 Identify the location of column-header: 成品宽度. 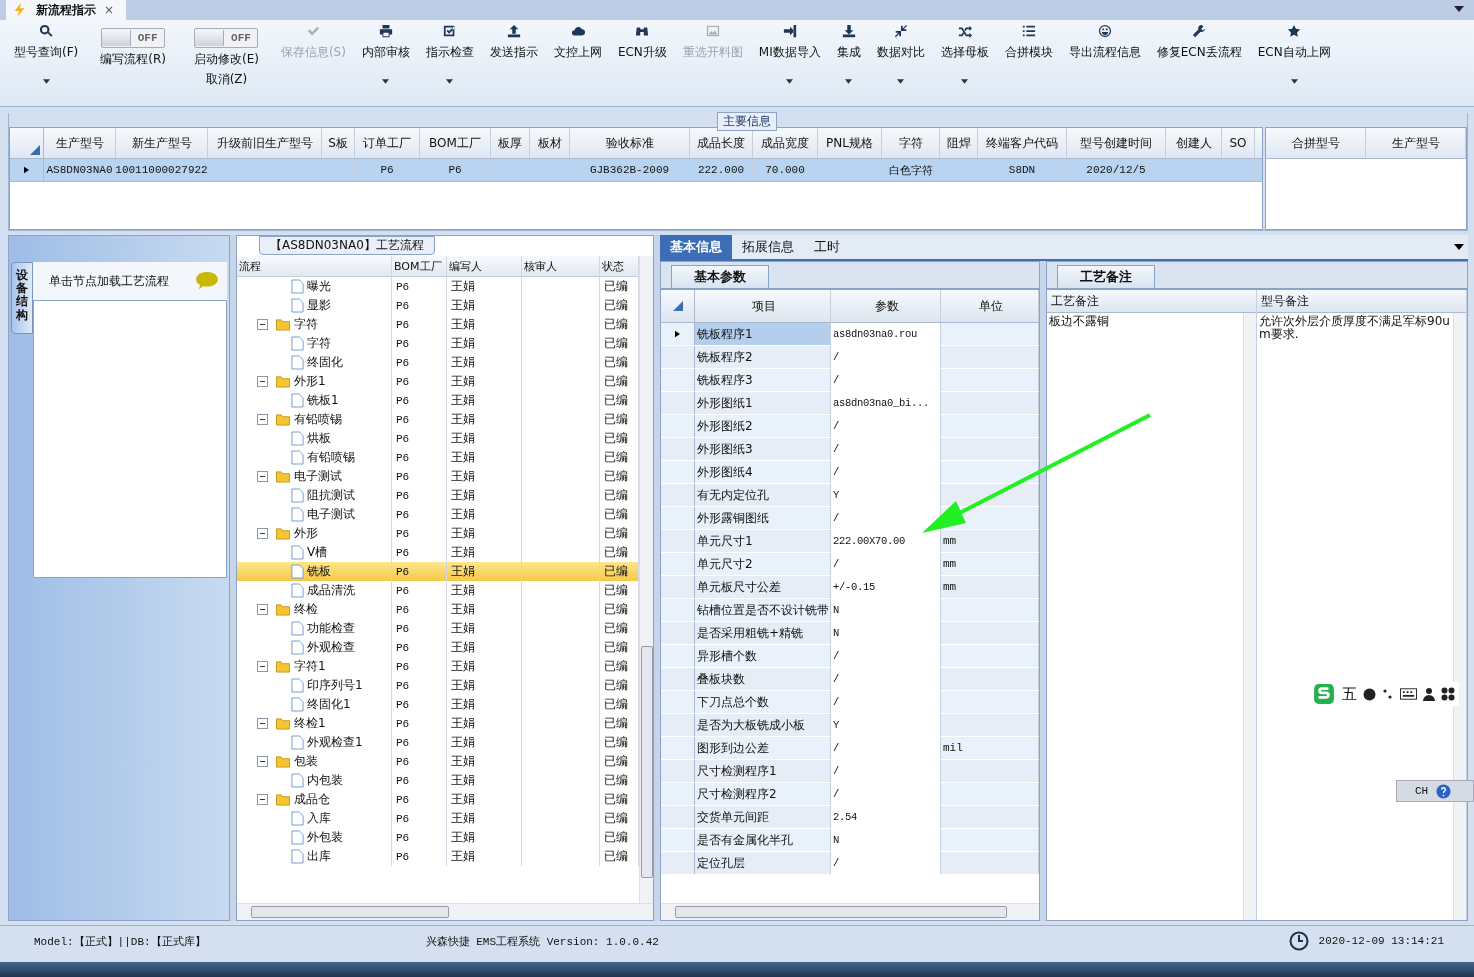
(785, 143).